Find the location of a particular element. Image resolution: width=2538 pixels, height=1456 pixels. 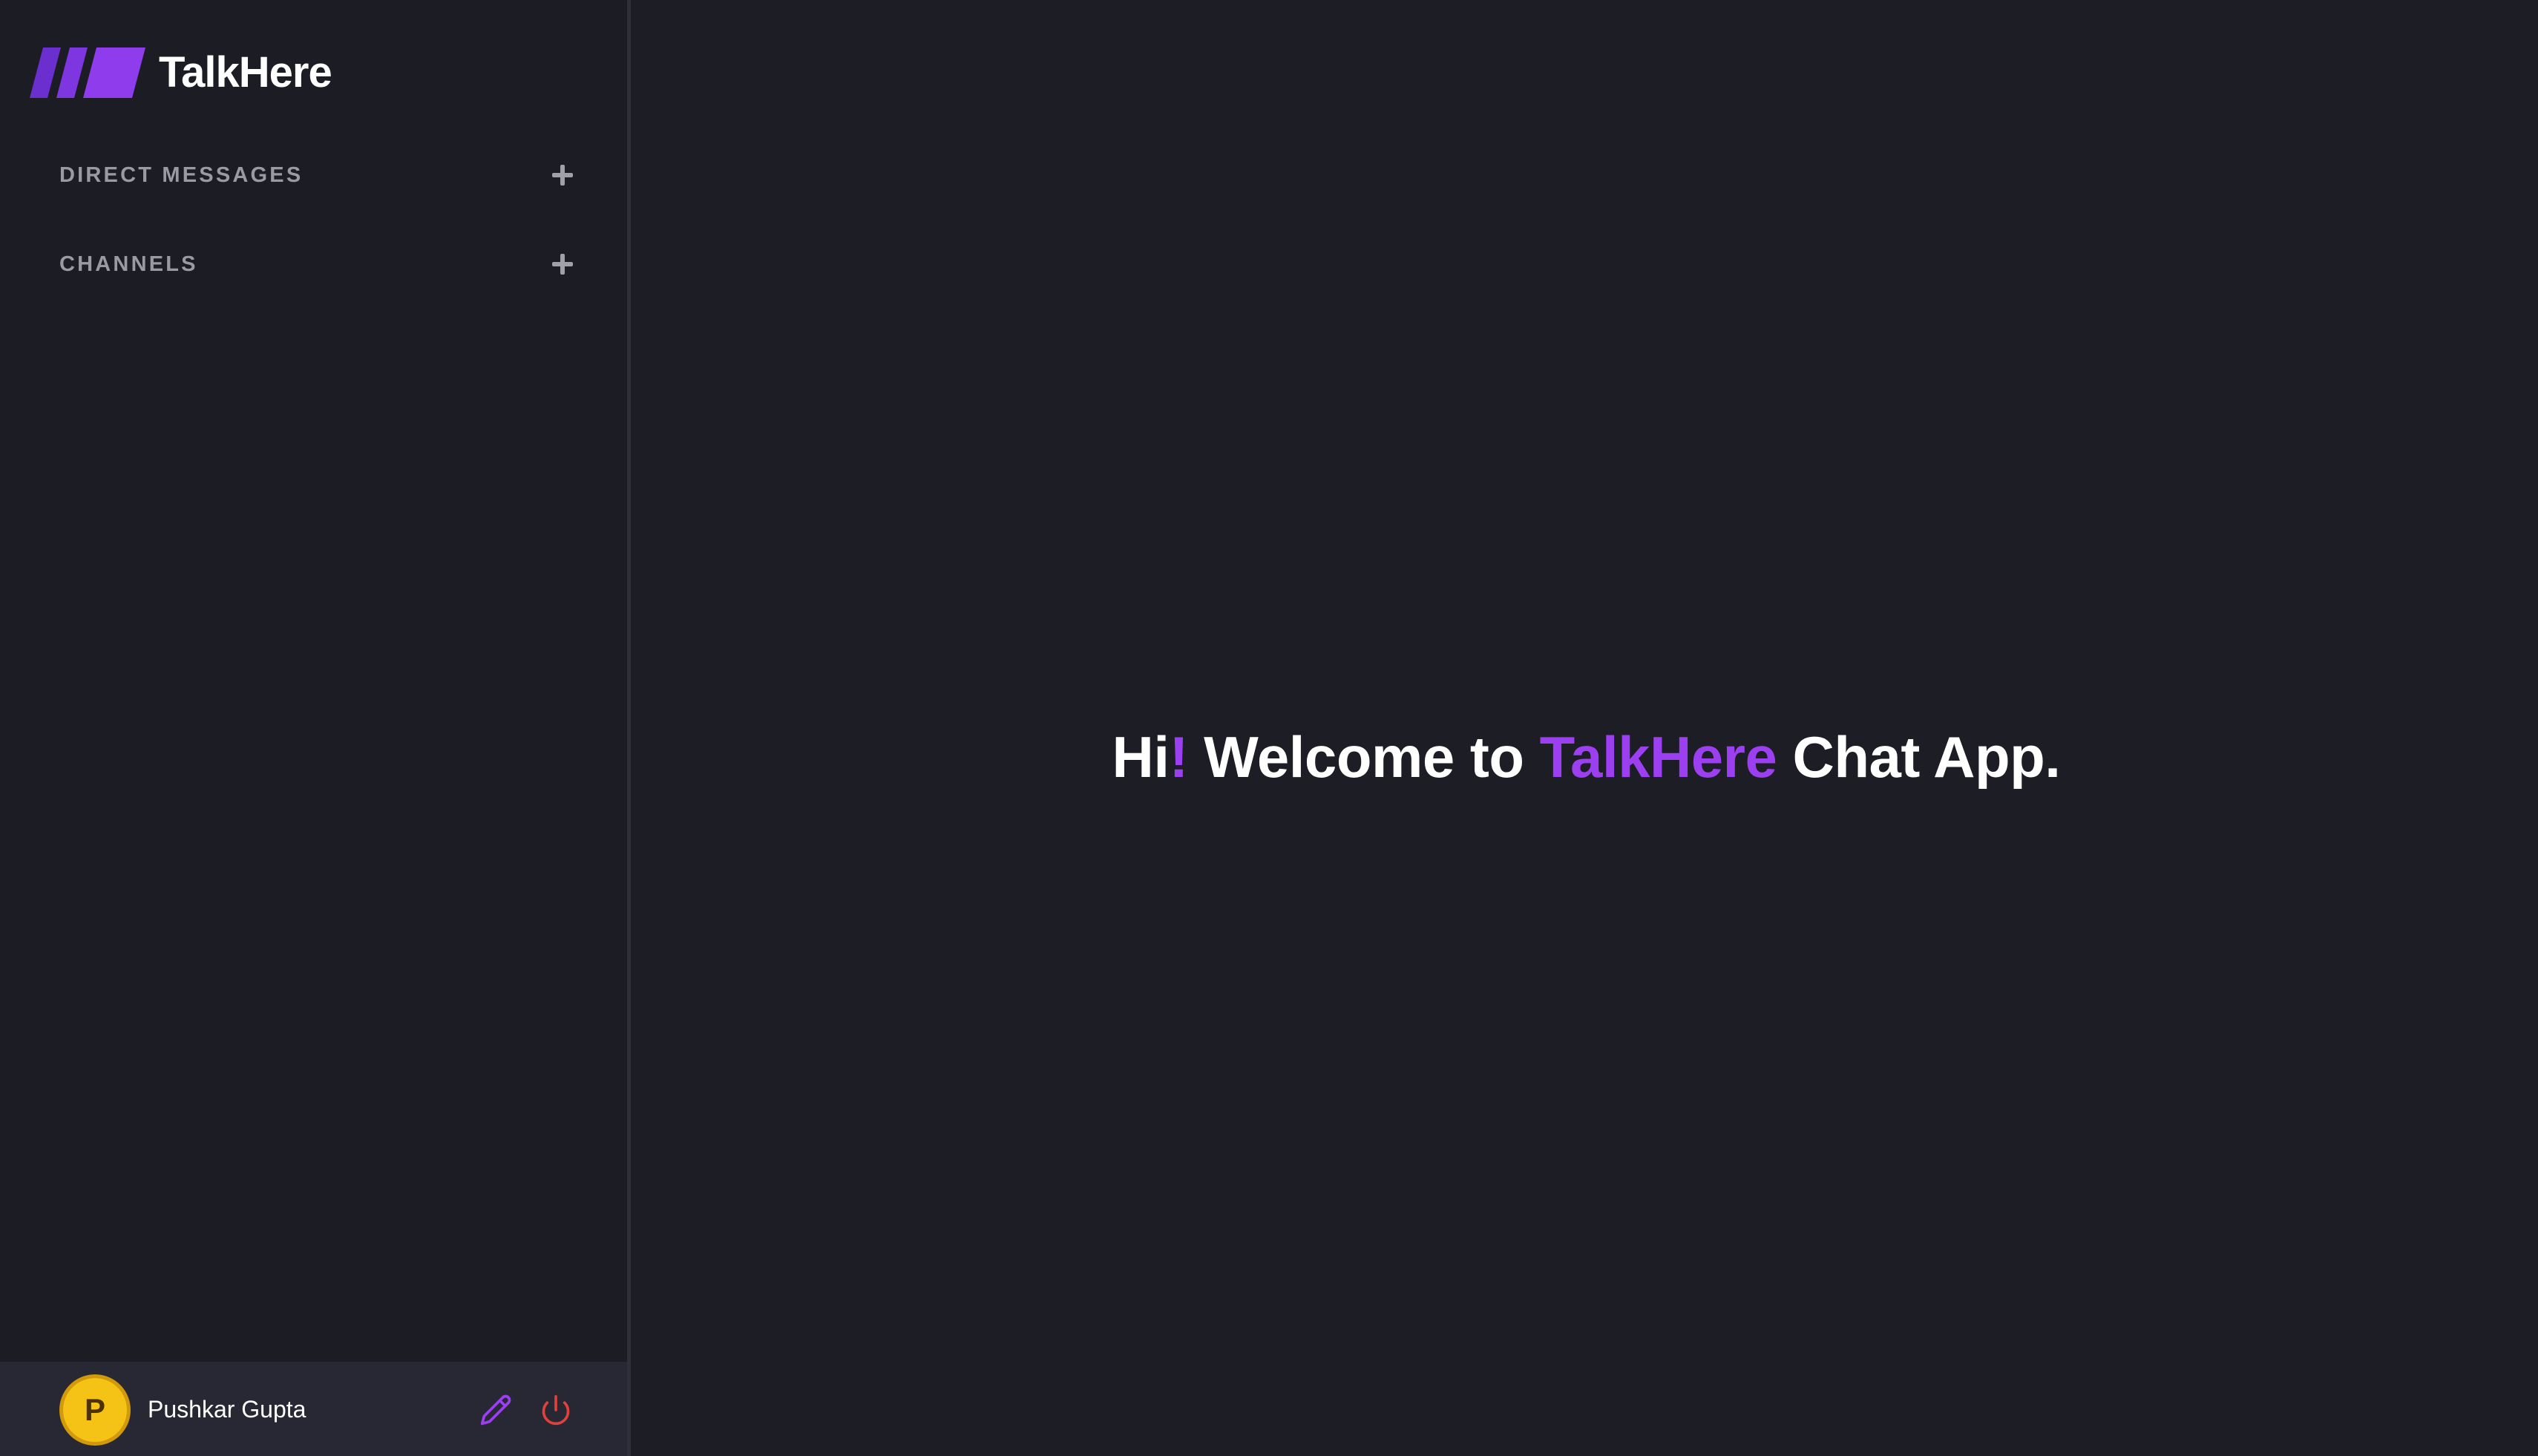

add-direct-message-button is located at coordinates (562, 175).